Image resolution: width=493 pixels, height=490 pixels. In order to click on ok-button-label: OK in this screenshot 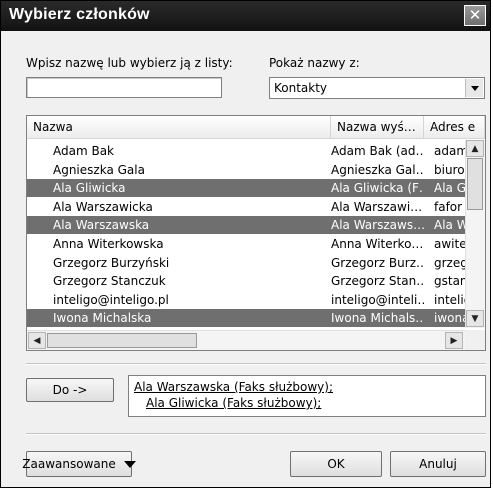, I will do `click(336, 464)`.